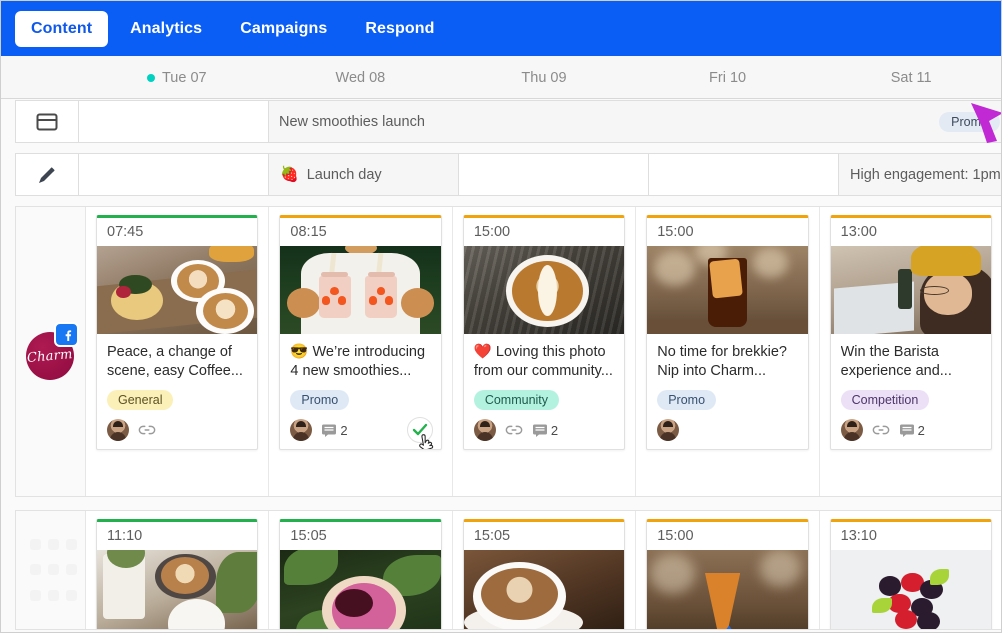 This screenshot has height=633, width=1002. I want to click on note-cell-thu, so click(554, 174).